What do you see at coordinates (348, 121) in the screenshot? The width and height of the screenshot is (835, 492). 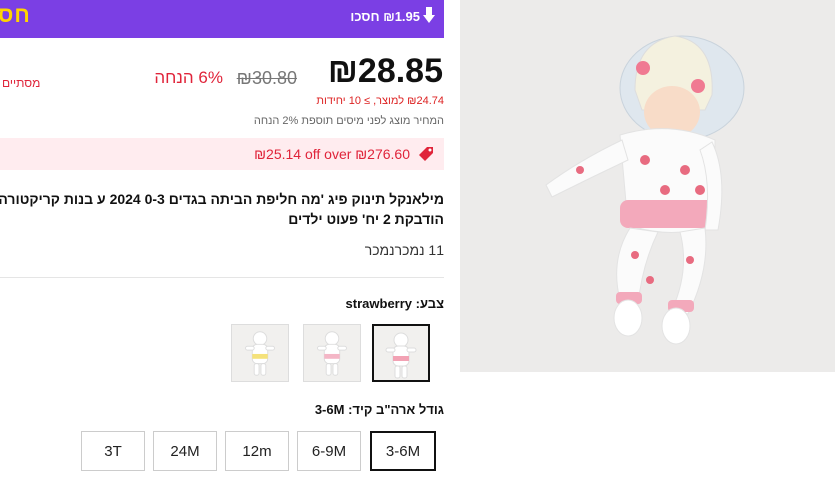 I see `tax-note: המחיר מוצג לפני מיסים תוספת 2% הנחה` at bounding box center [348, 121].